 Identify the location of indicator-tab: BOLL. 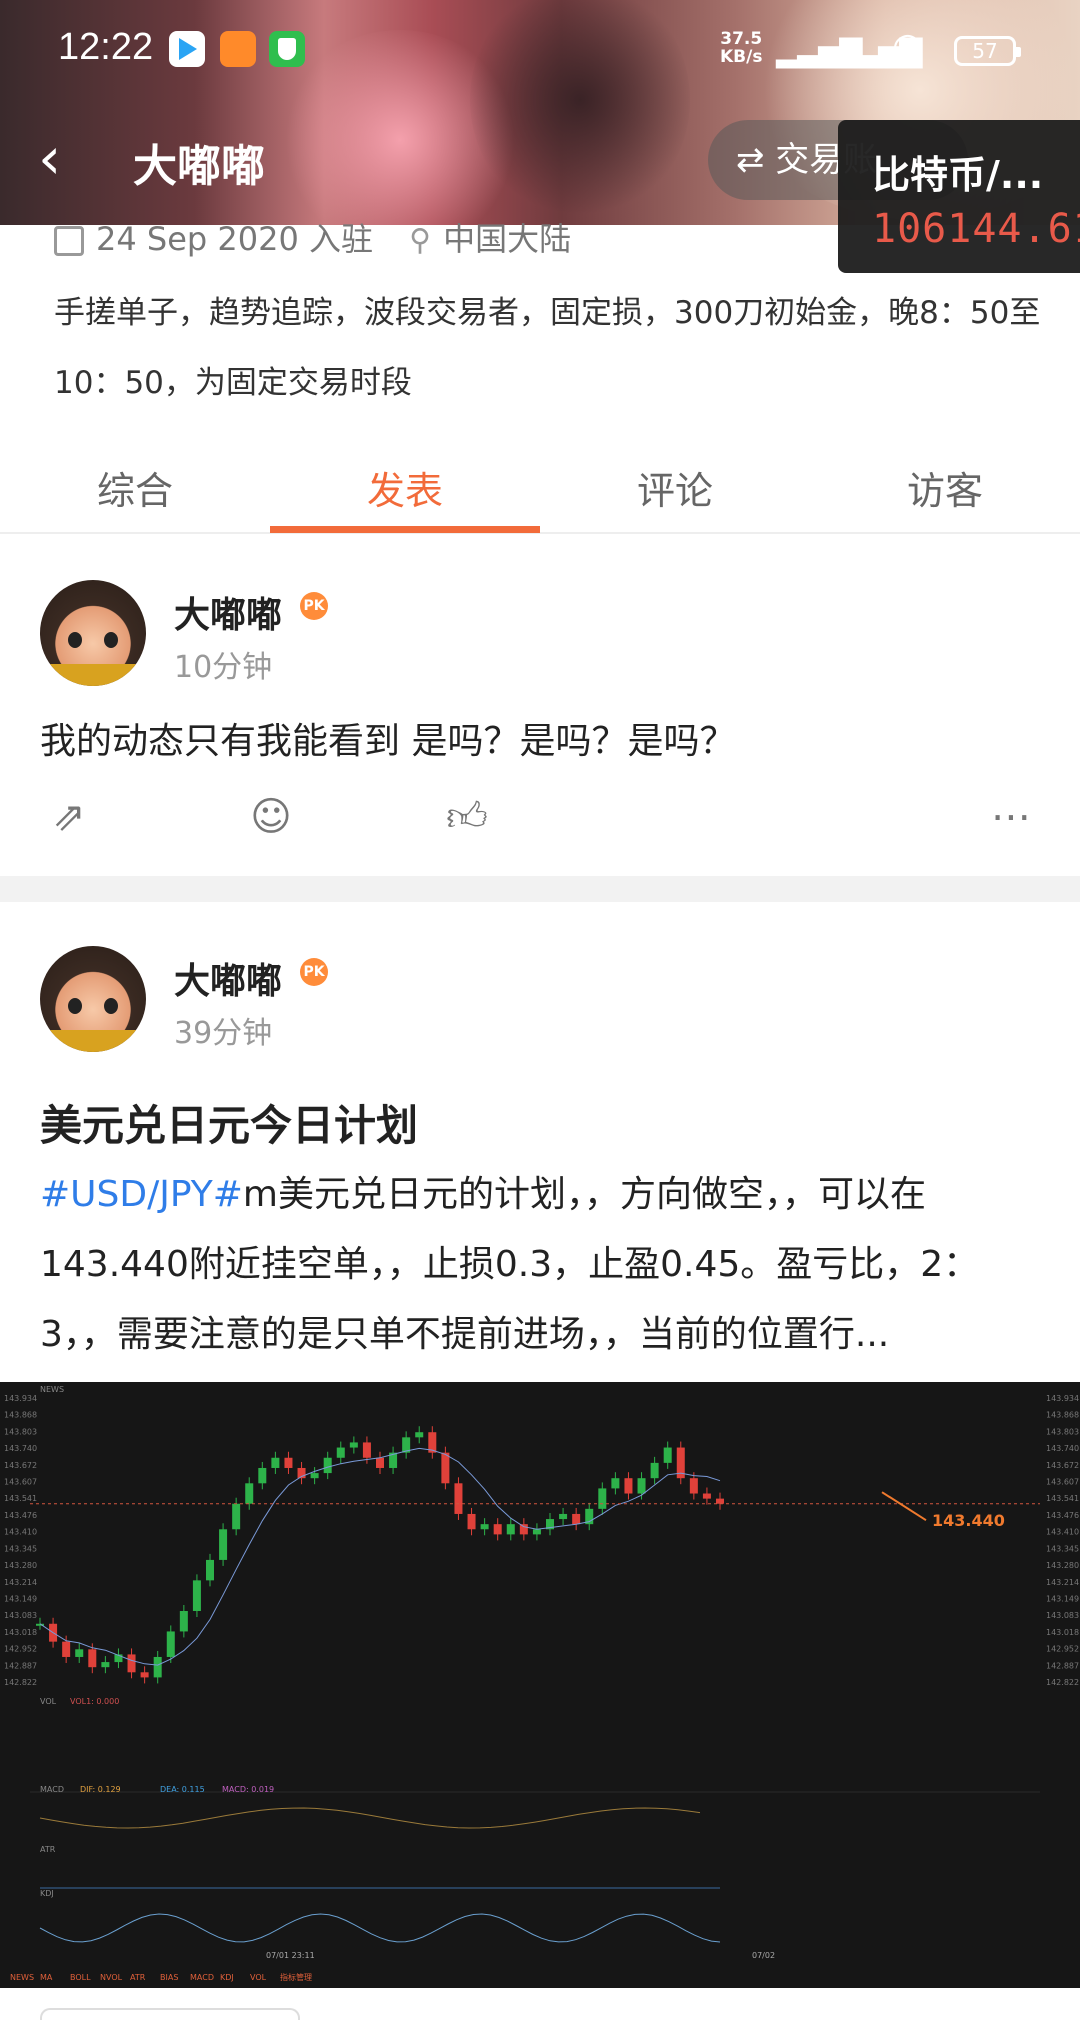
(80, 1977).